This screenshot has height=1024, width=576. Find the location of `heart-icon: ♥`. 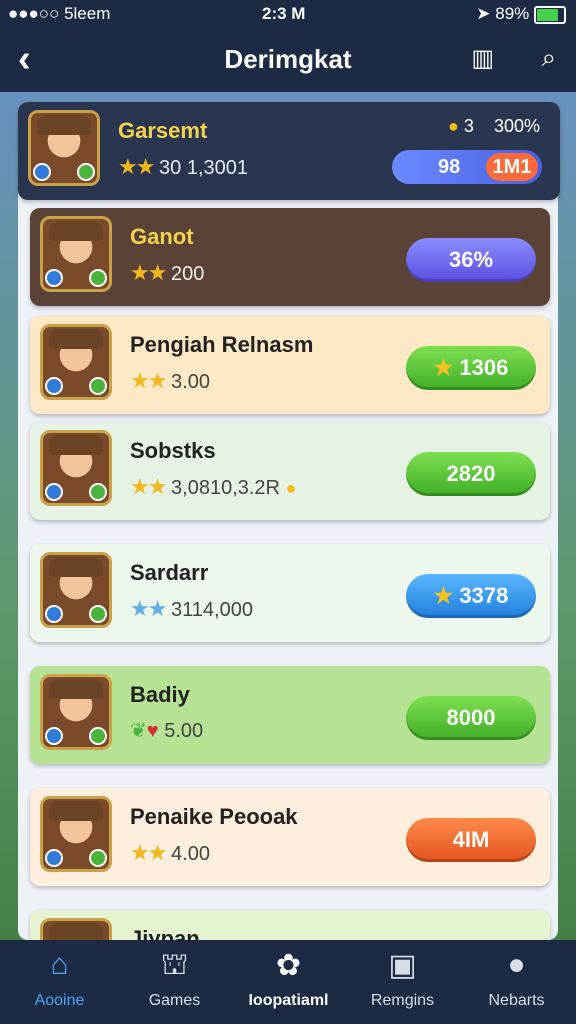

heart-icon: ♥ is located at coordinates (152, 731).